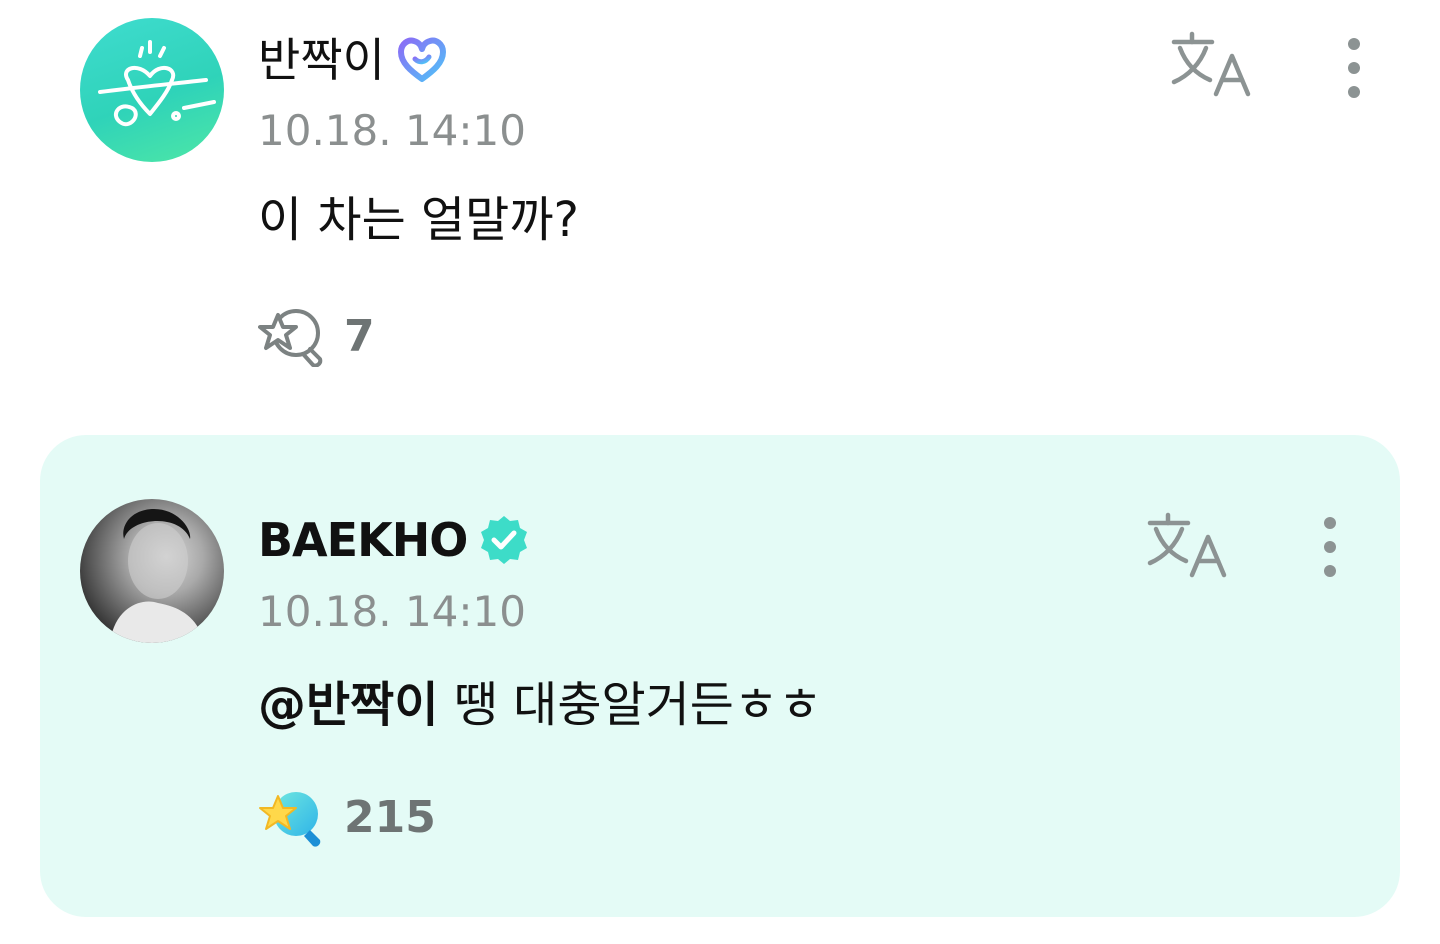 The image size is (1440, 944). I want to click on comment-body: 이 차는 얼말까?, so click(418, 220).